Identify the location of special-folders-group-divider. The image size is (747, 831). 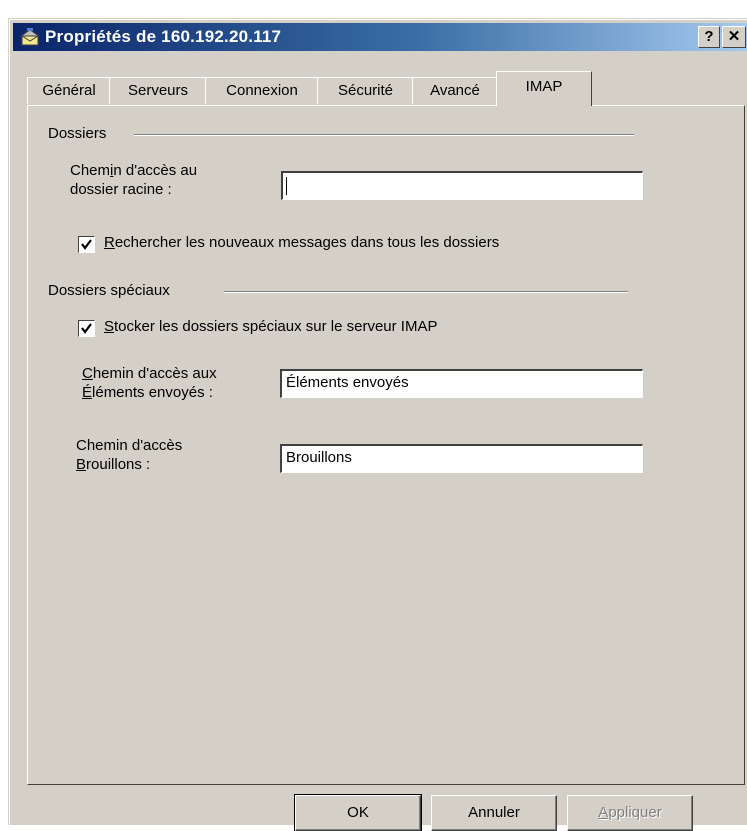
(426, 292).